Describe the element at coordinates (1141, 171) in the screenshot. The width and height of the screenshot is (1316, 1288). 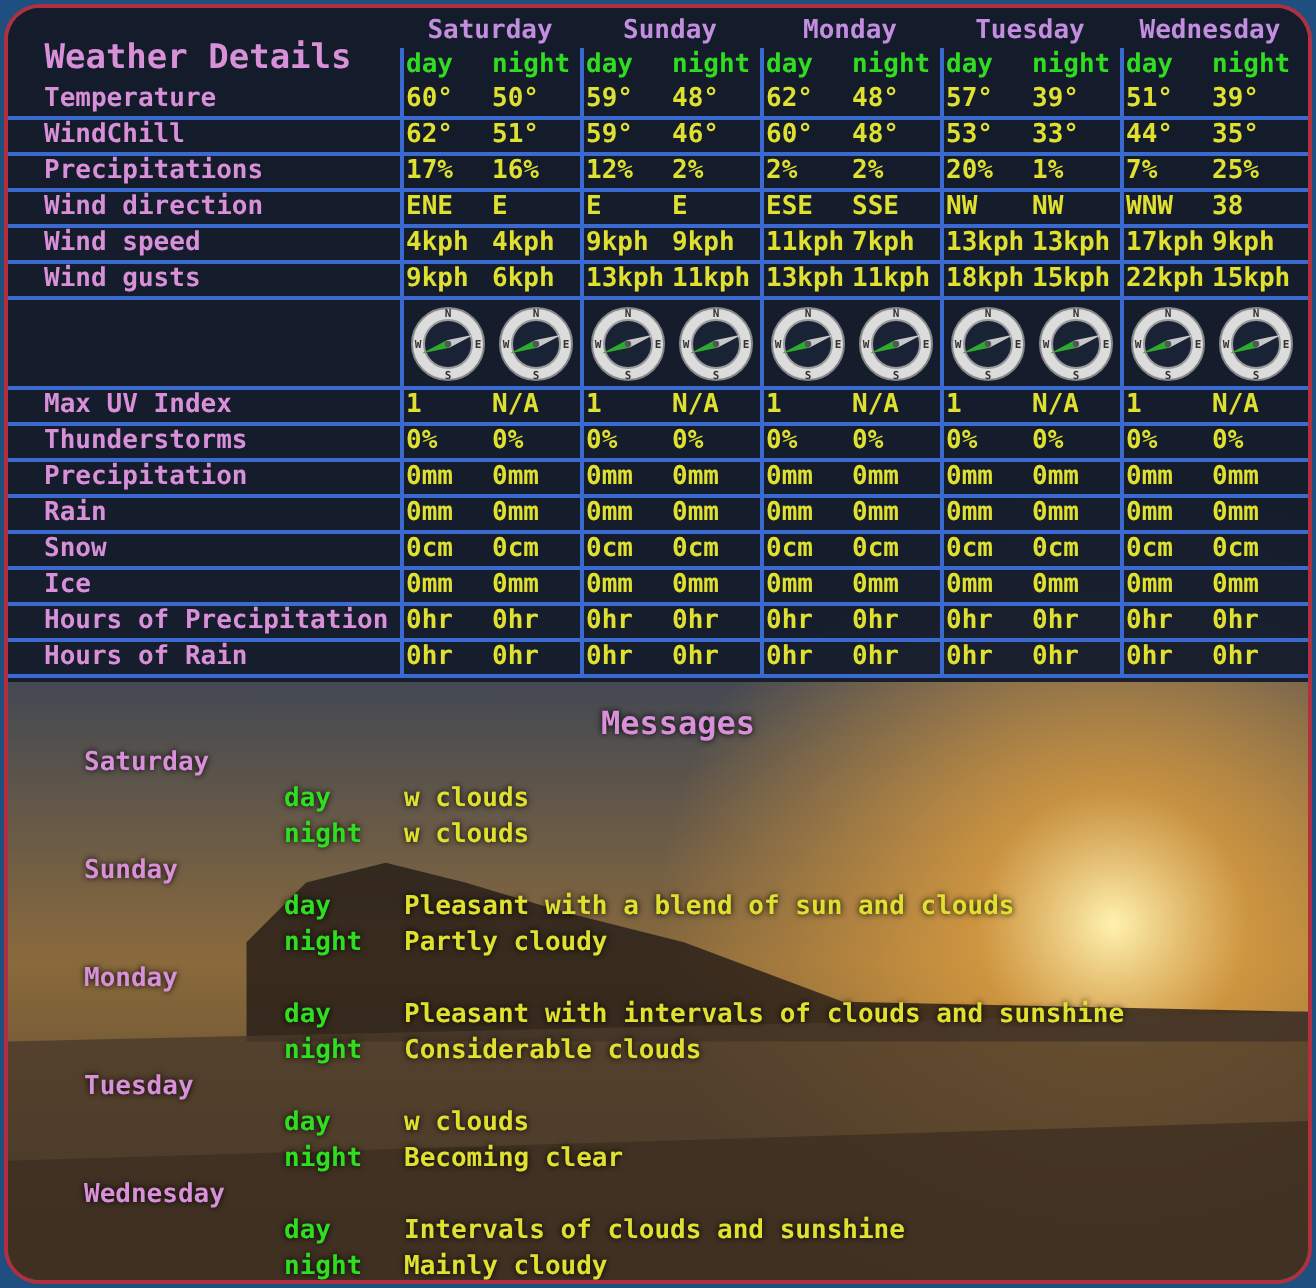
I see `table-cell: 7%` at that location.